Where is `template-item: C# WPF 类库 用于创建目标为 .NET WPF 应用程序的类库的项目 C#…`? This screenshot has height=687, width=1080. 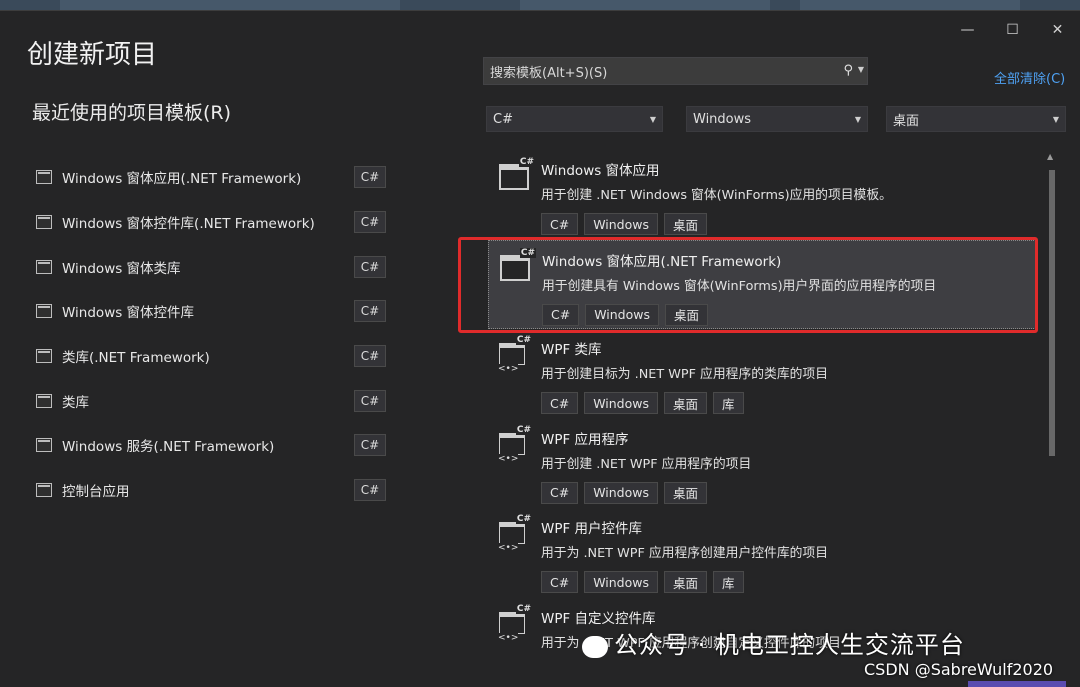 template-item: C# WPF 类库 用于创建目标为 .NET WPF 应用程序的类库的项目 C#… is located at coordinates (762, 374).